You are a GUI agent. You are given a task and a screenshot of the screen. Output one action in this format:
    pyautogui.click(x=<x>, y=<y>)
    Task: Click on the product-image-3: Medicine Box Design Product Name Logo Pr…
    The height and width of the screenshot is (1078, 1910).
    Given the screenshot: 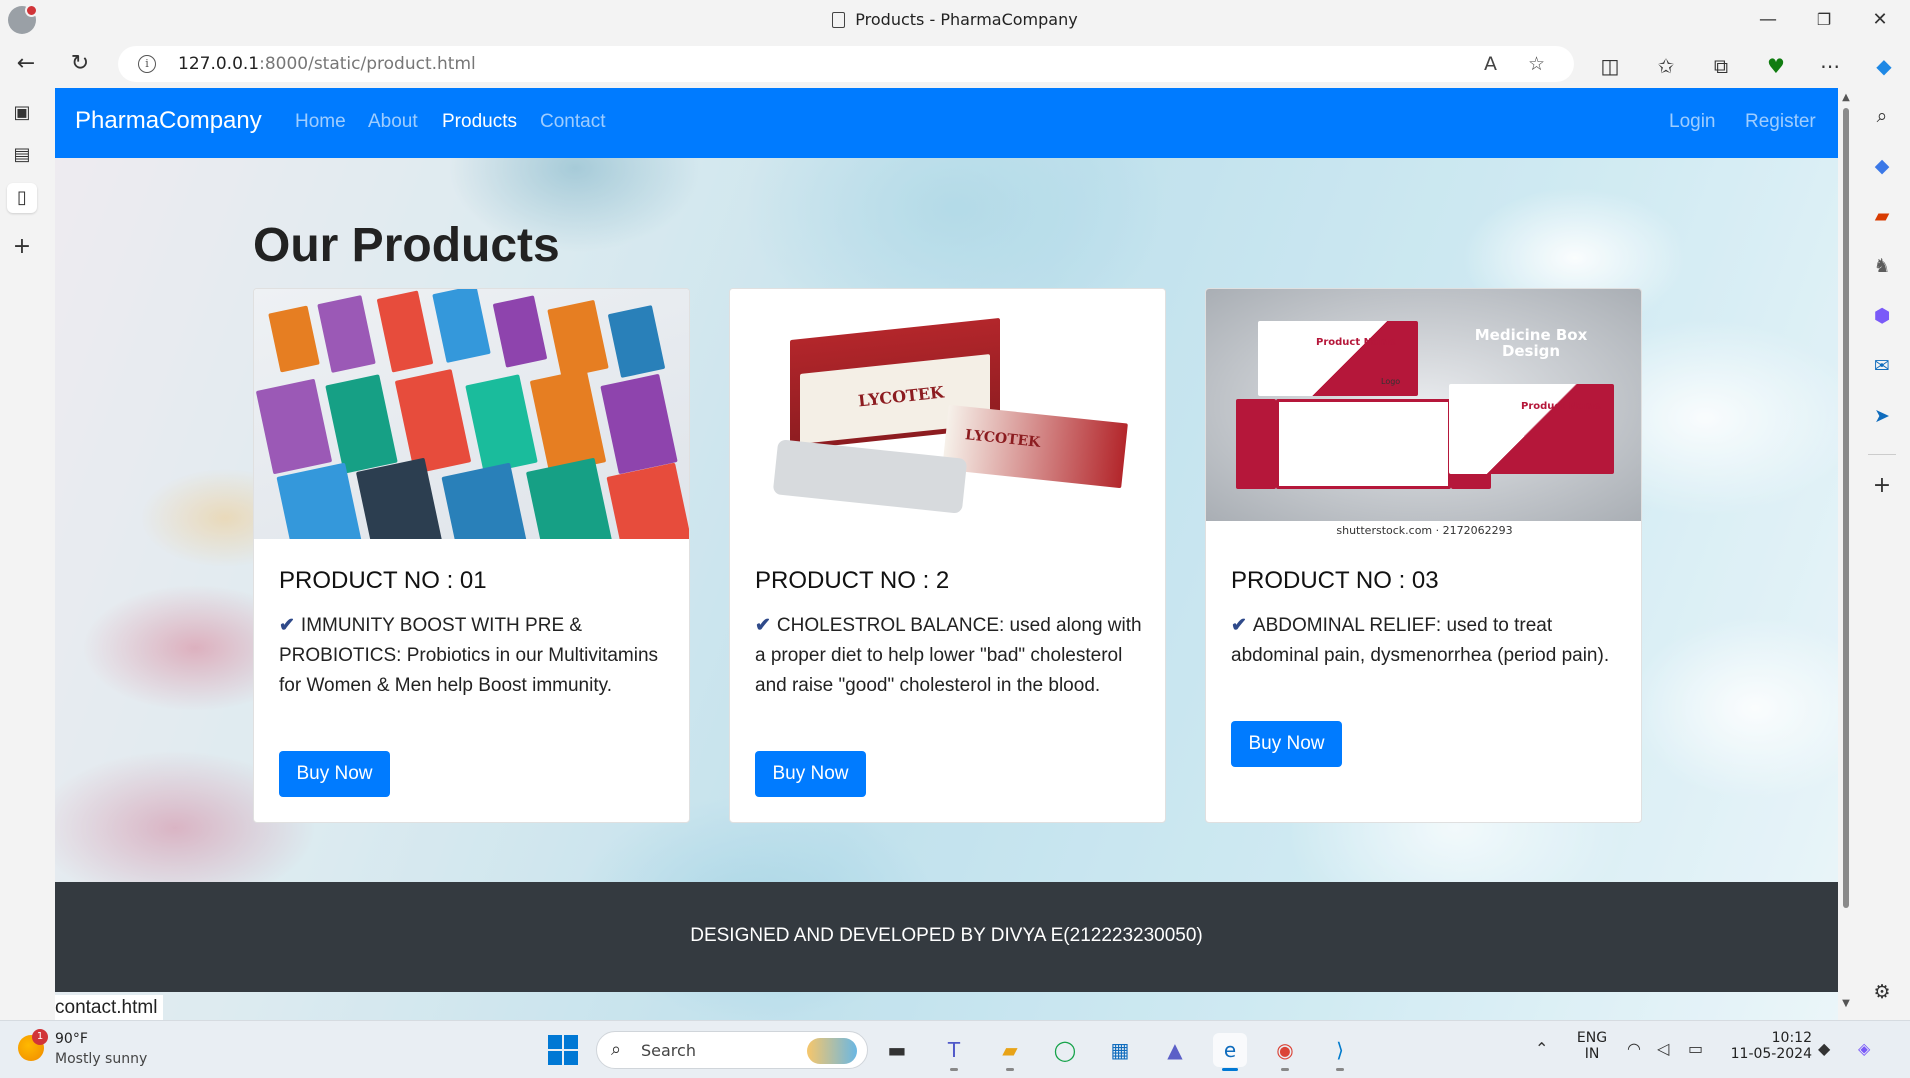 What is the action you would take?
    pyautogui.click(x=1423, y=414)
    